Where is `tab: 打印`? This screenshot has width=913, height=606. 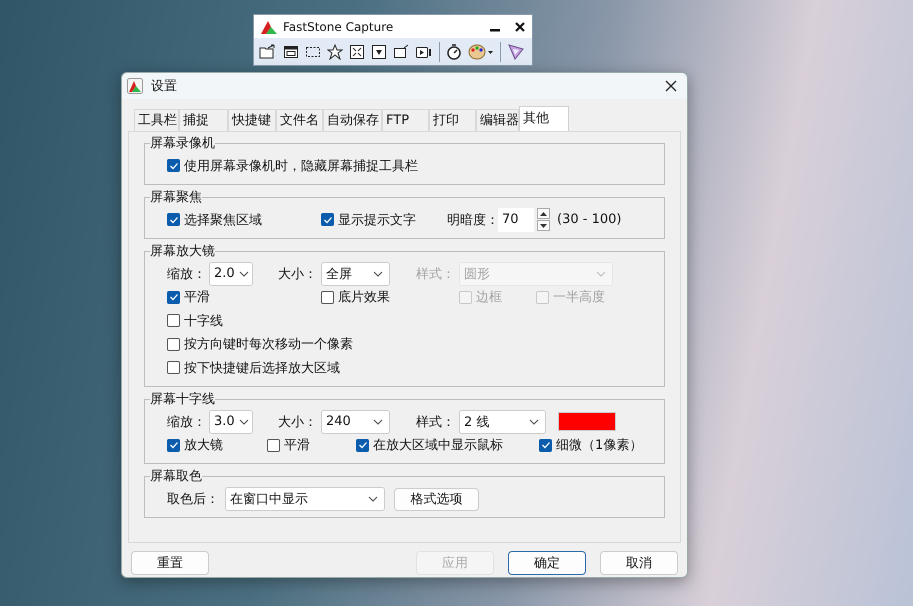
tab: 打印 is located at coordinates (452, 120).